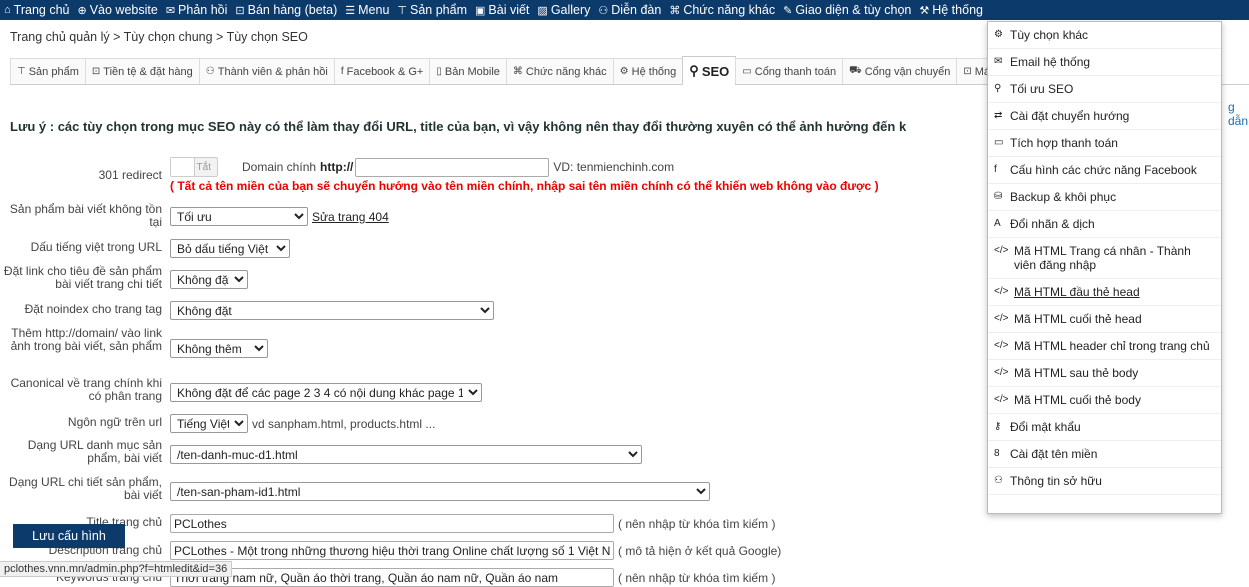 The image size is (1249, 587). I want to click on nav-item-website: ⊕ Vào website, so click(117, 10).